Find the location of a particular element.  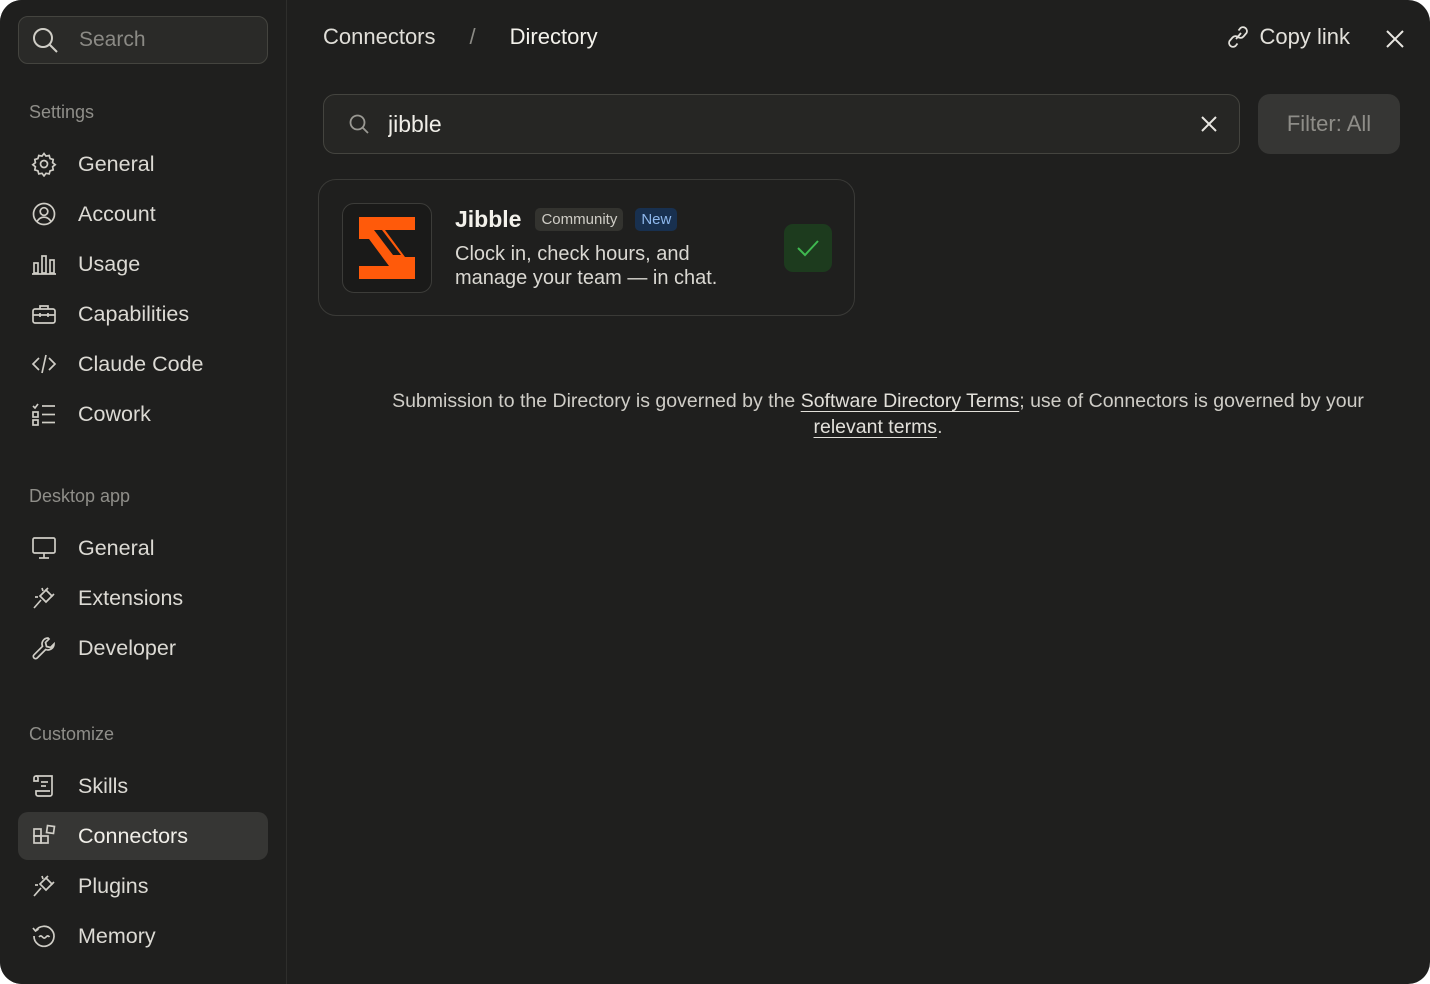

sidebar-item-extensions: Extensions is located at coordinates (143, 598).